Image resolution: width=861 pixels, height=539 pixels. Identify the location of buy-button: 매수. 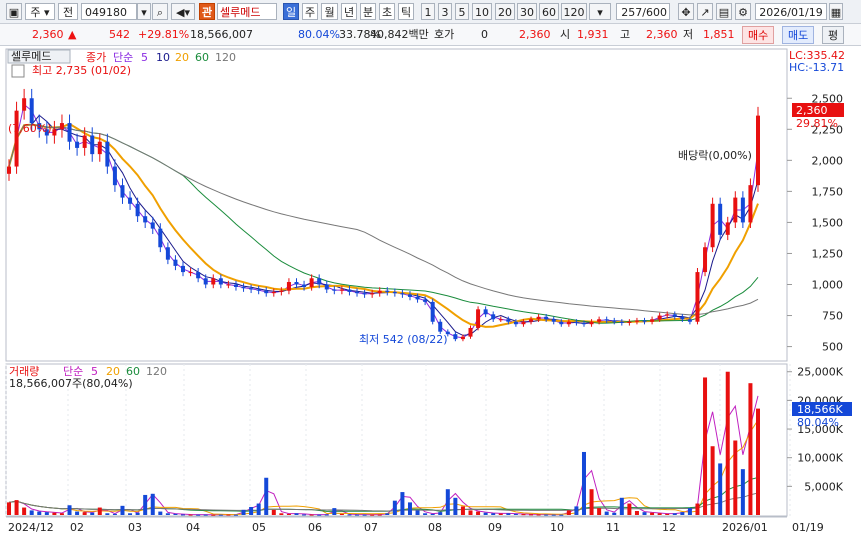
(758, 35).